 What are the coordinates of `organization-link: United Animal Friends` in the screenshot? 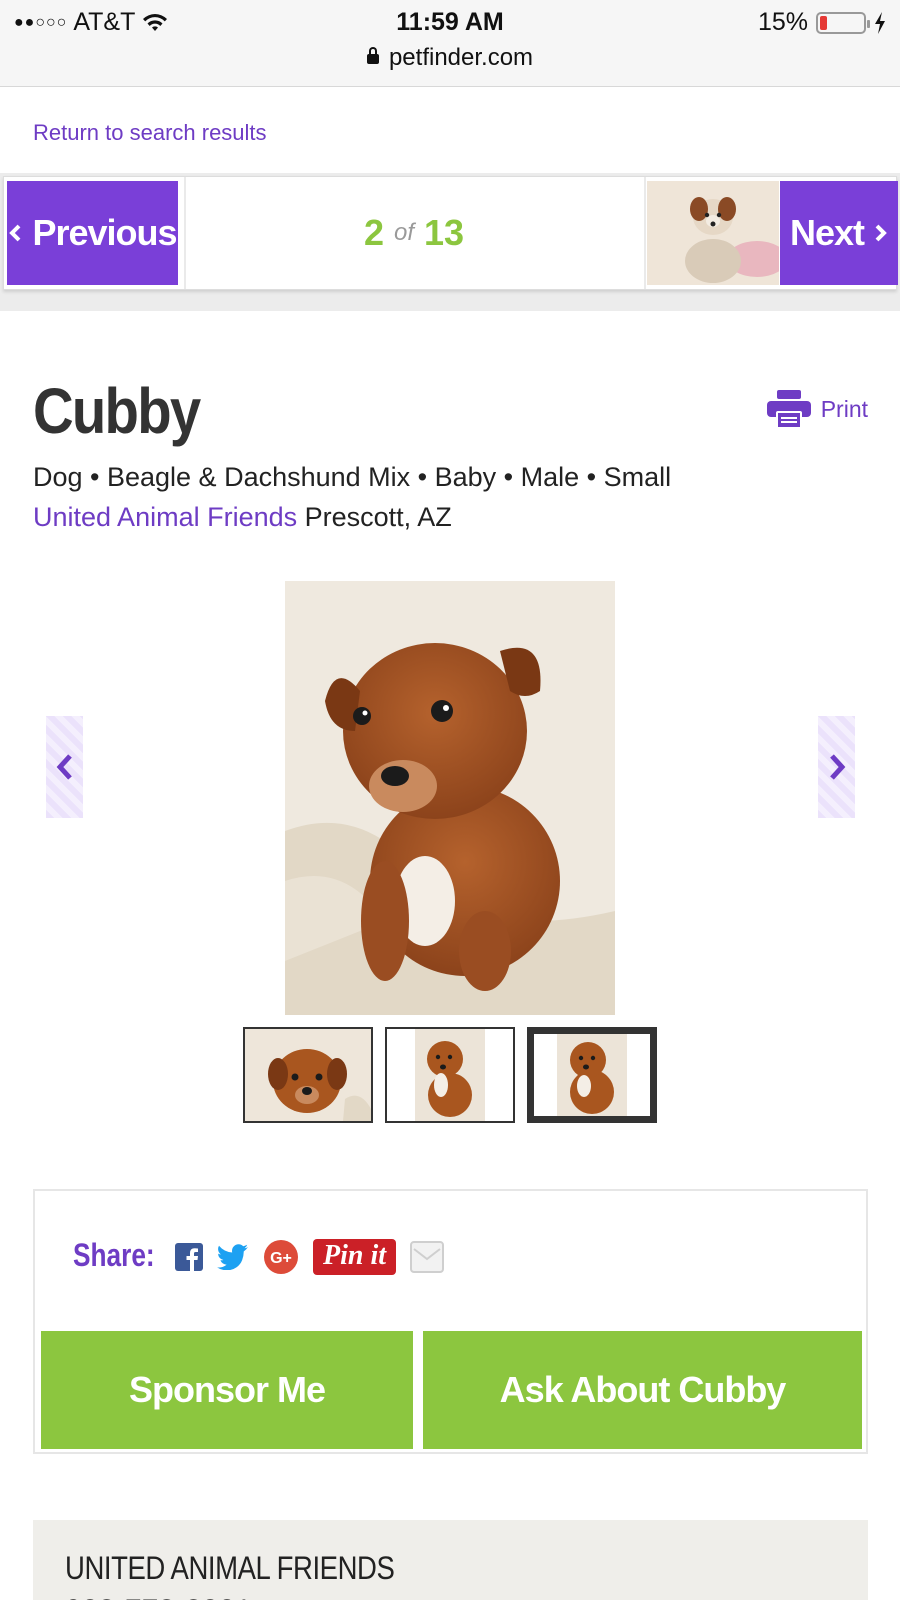 It's located at (165, 517).